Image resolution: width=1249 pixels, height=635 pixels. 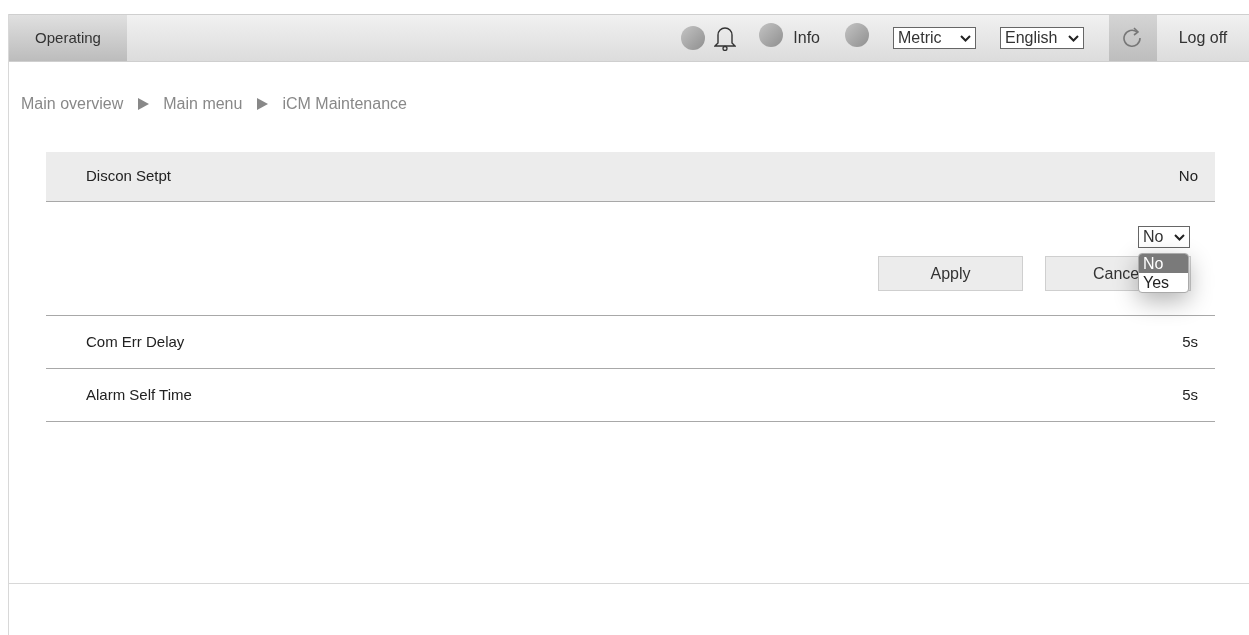 I want to click on value-select: No, so click(x=1164, y=237).